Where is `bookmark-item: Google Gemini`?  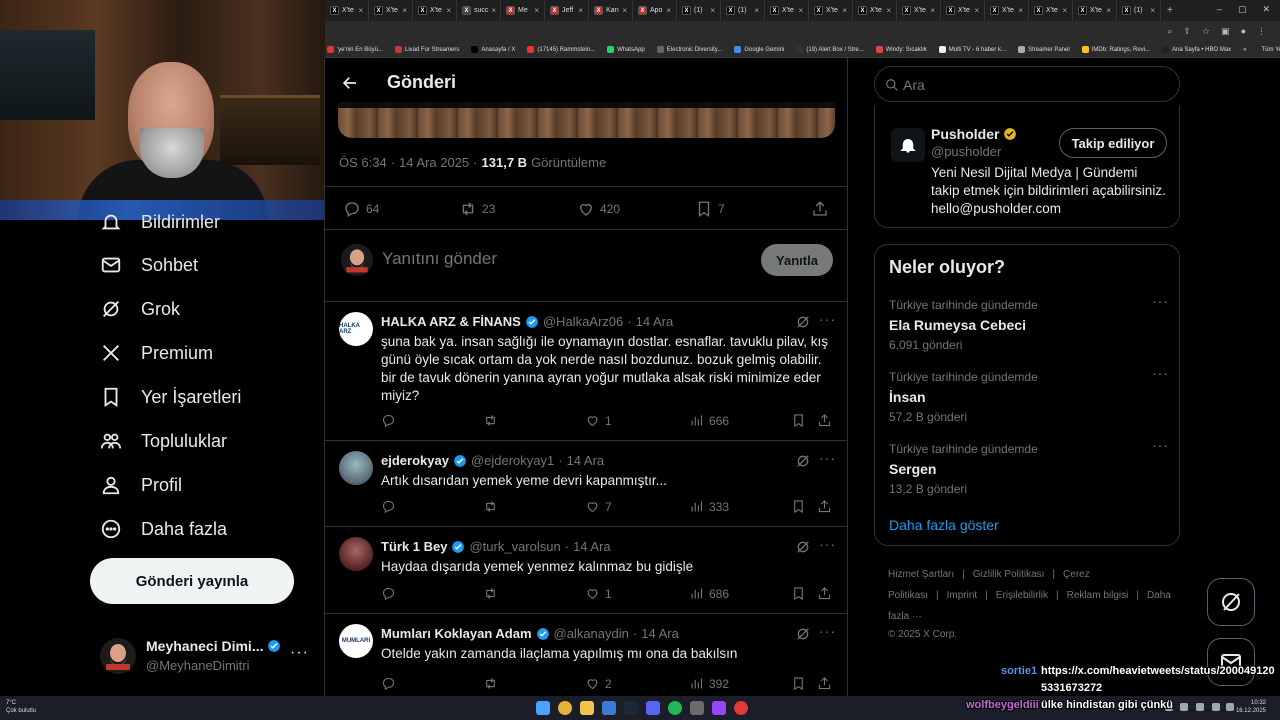
bookmark-item: Google Gemini is located at coordinates (759, 49).